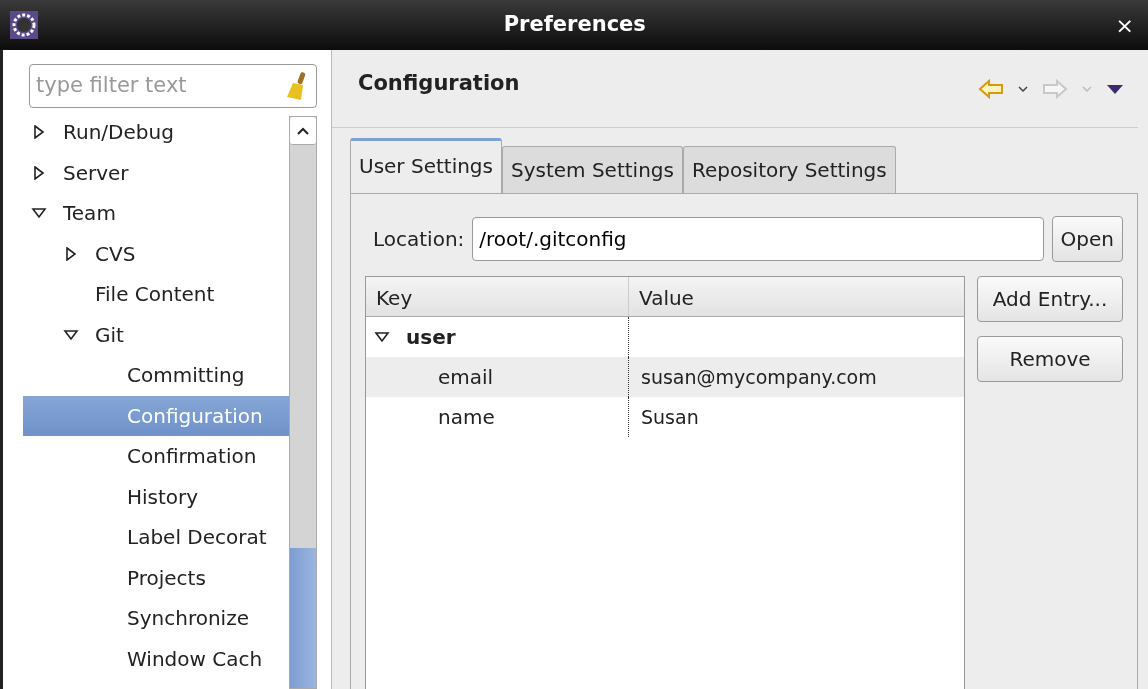 Image resolution: width=1148 pixels, height=689 pixels. I want to click on column-header: Key, so click(497, 296).